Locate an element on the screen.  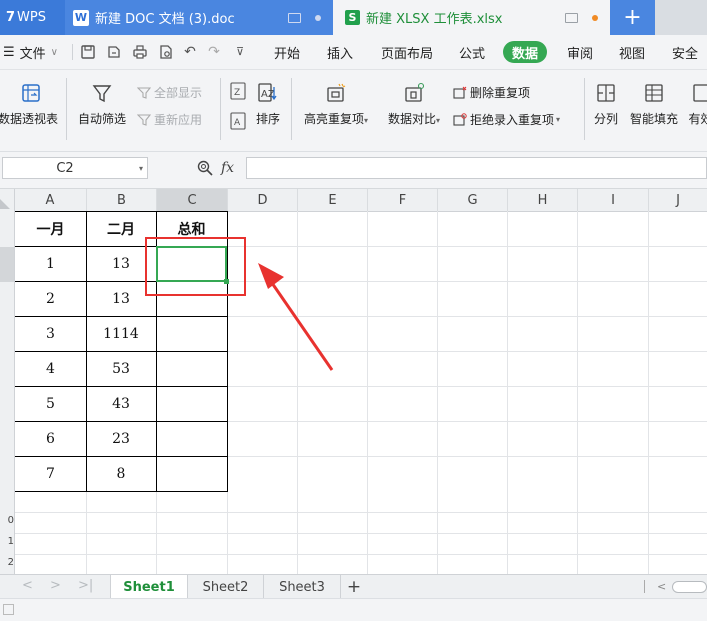
cell-c6 is located at coordinates (191, 403).